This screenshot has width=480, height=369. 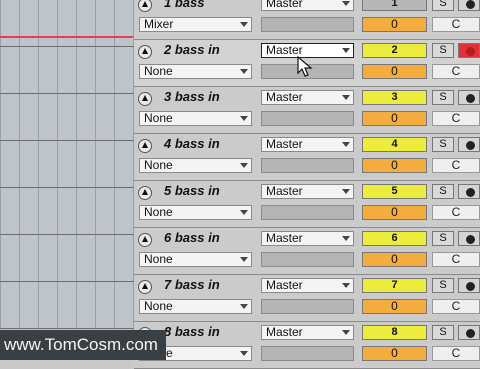 What do you see at coordinates (394, 5) in the screenshot?
I see `track-activator-button: 1` at bounding box center [394, 5].